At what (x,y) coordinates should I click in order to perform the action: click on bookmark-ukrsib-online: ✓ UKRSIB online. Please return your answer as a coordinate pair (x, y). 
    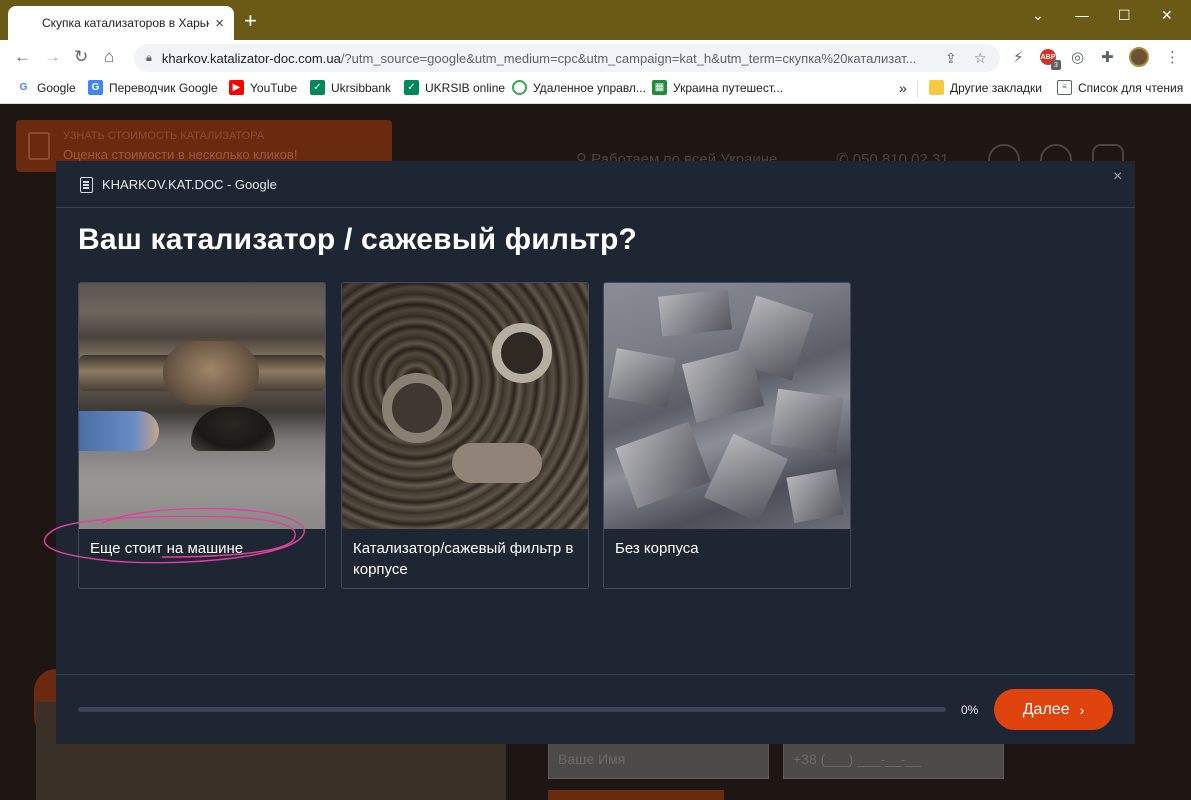
    Looking at the image, I should click on (454, 87).